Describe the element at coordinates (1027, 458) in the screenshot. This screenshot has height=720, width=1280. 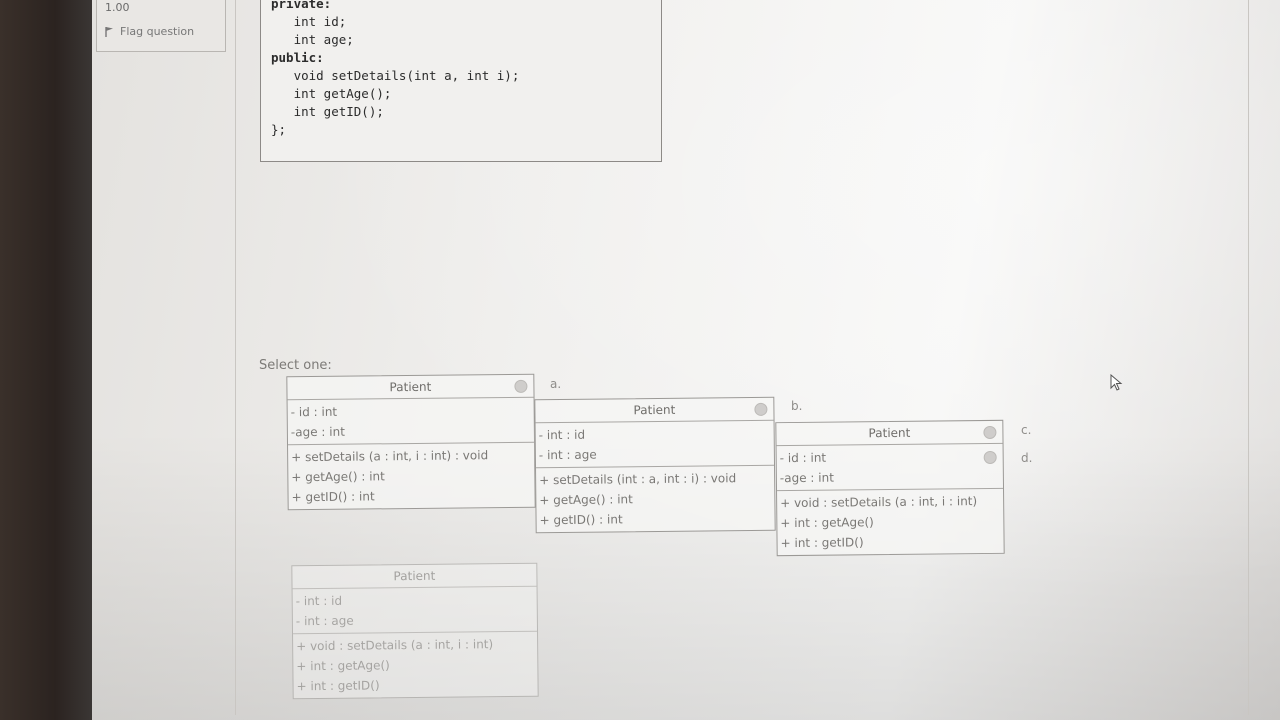
I see `option-letter-d: d.` at that location.